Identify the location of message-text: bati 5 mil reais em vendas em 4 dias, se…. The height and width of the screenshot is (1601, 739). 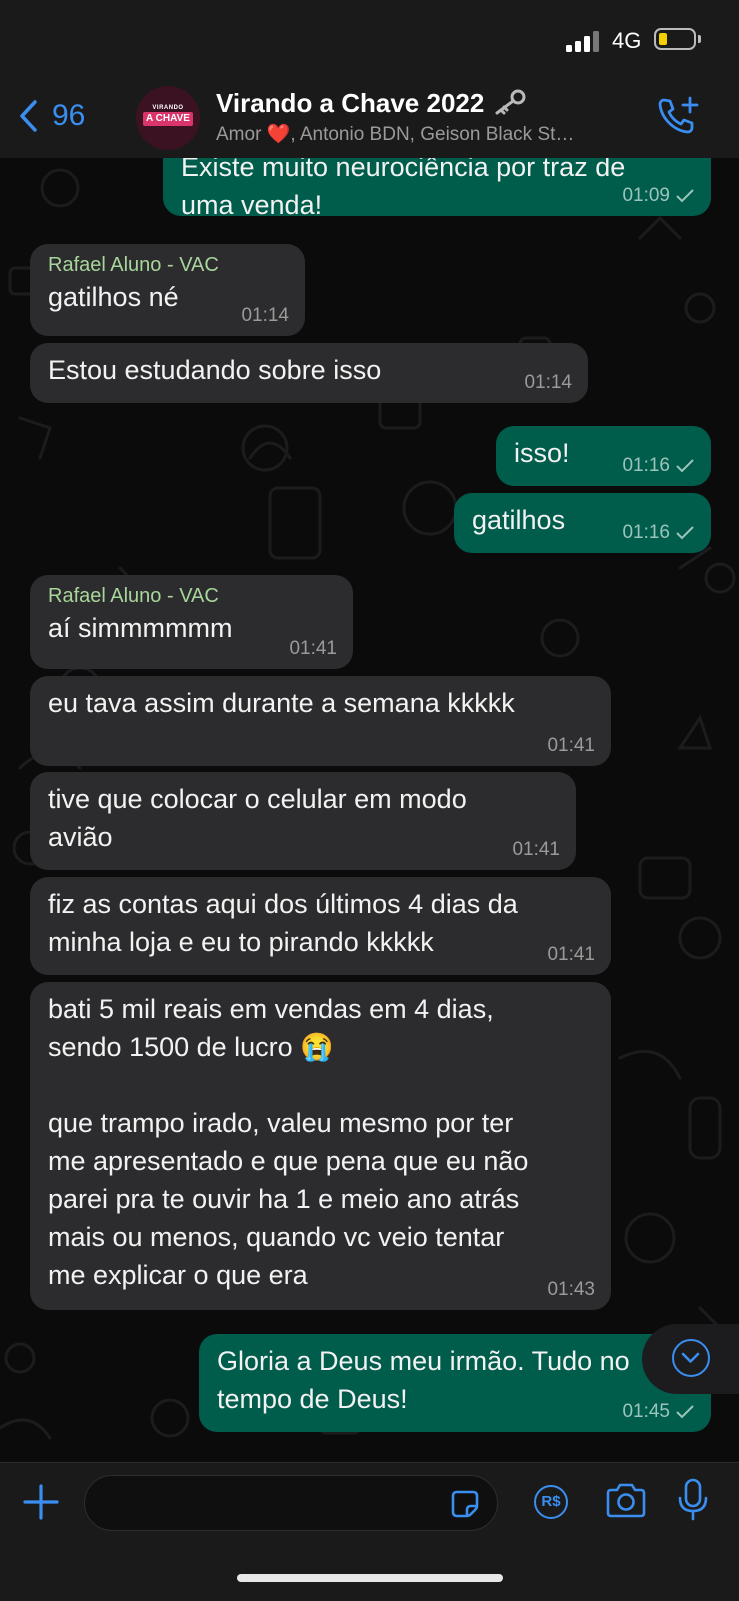
(288, 1142).